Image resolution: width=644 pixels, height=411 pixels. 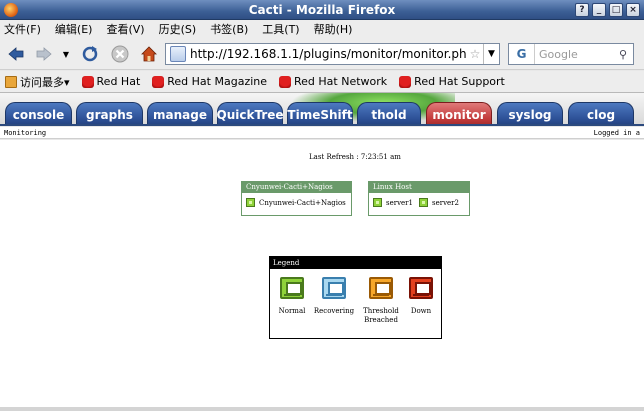 I want to click on menu-view: 查看(V), so click(x=125, y=29).